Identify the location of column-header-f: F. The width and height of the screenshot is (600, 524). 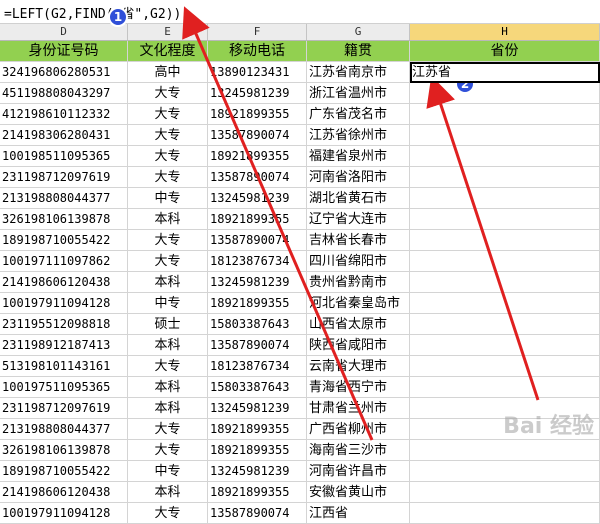
(257, 32).